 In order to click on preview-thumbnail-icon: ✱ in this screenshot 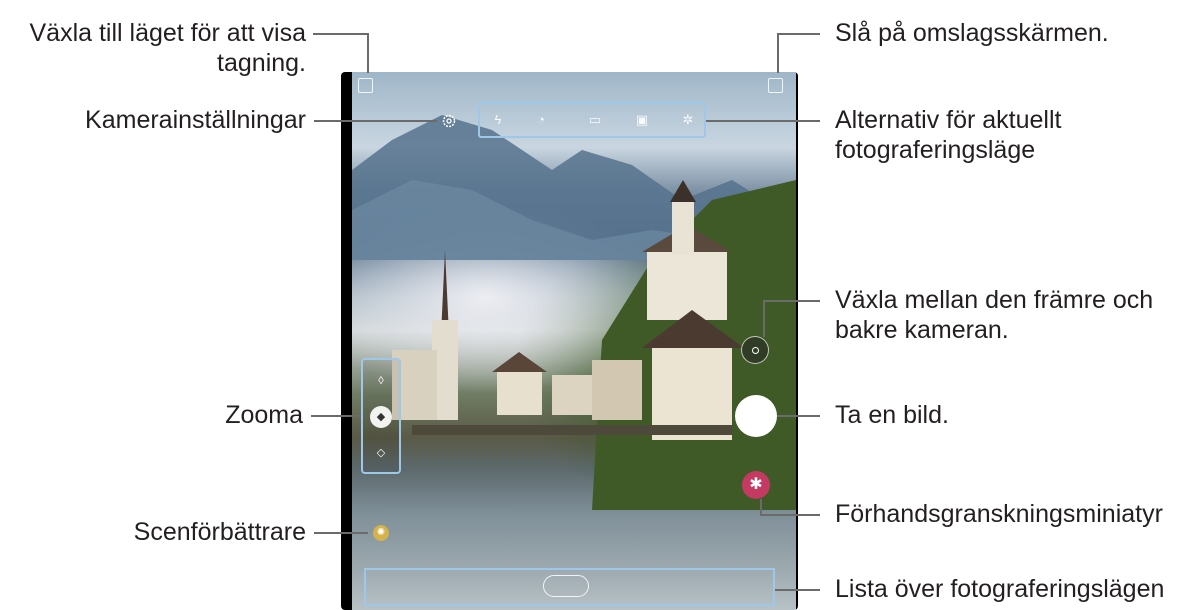, I will do `click(756, 485)`.